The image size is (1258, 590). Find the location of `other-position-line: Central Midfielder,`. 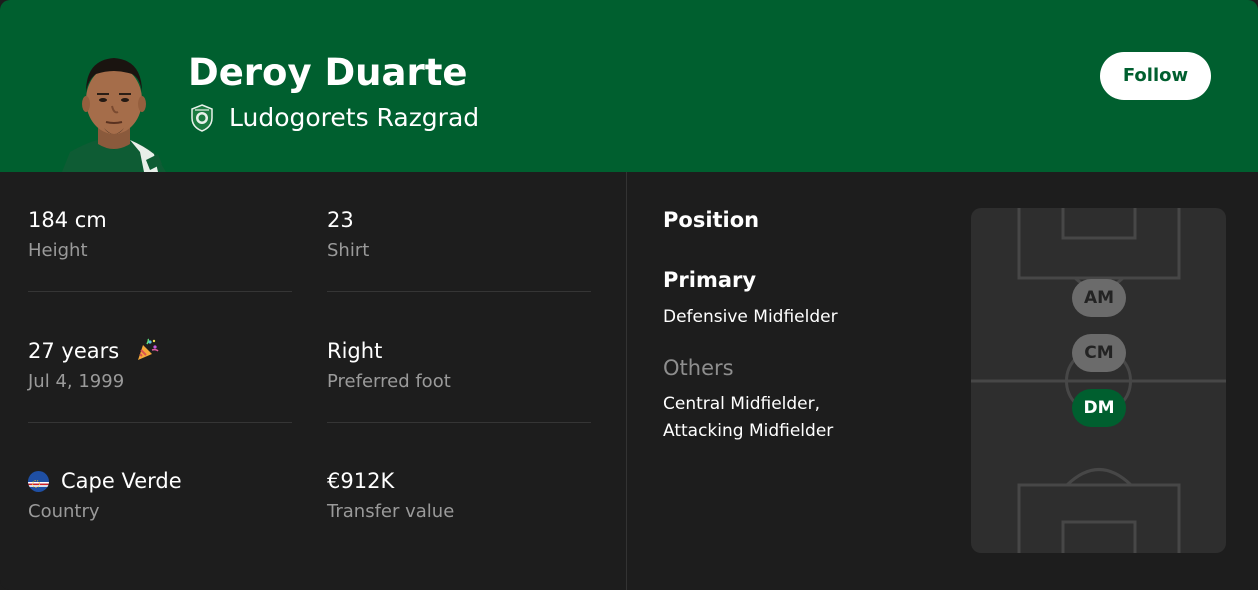

other-position-line: Central Midfielder, is located at coordinates (742, 404).